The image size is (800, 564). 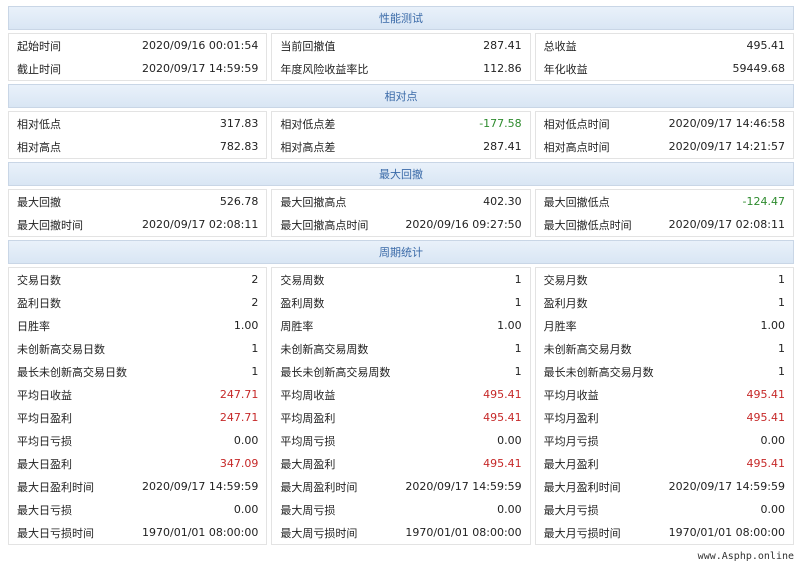 I want to click on stat-label: 截止时间, so click(x=39, y=69).